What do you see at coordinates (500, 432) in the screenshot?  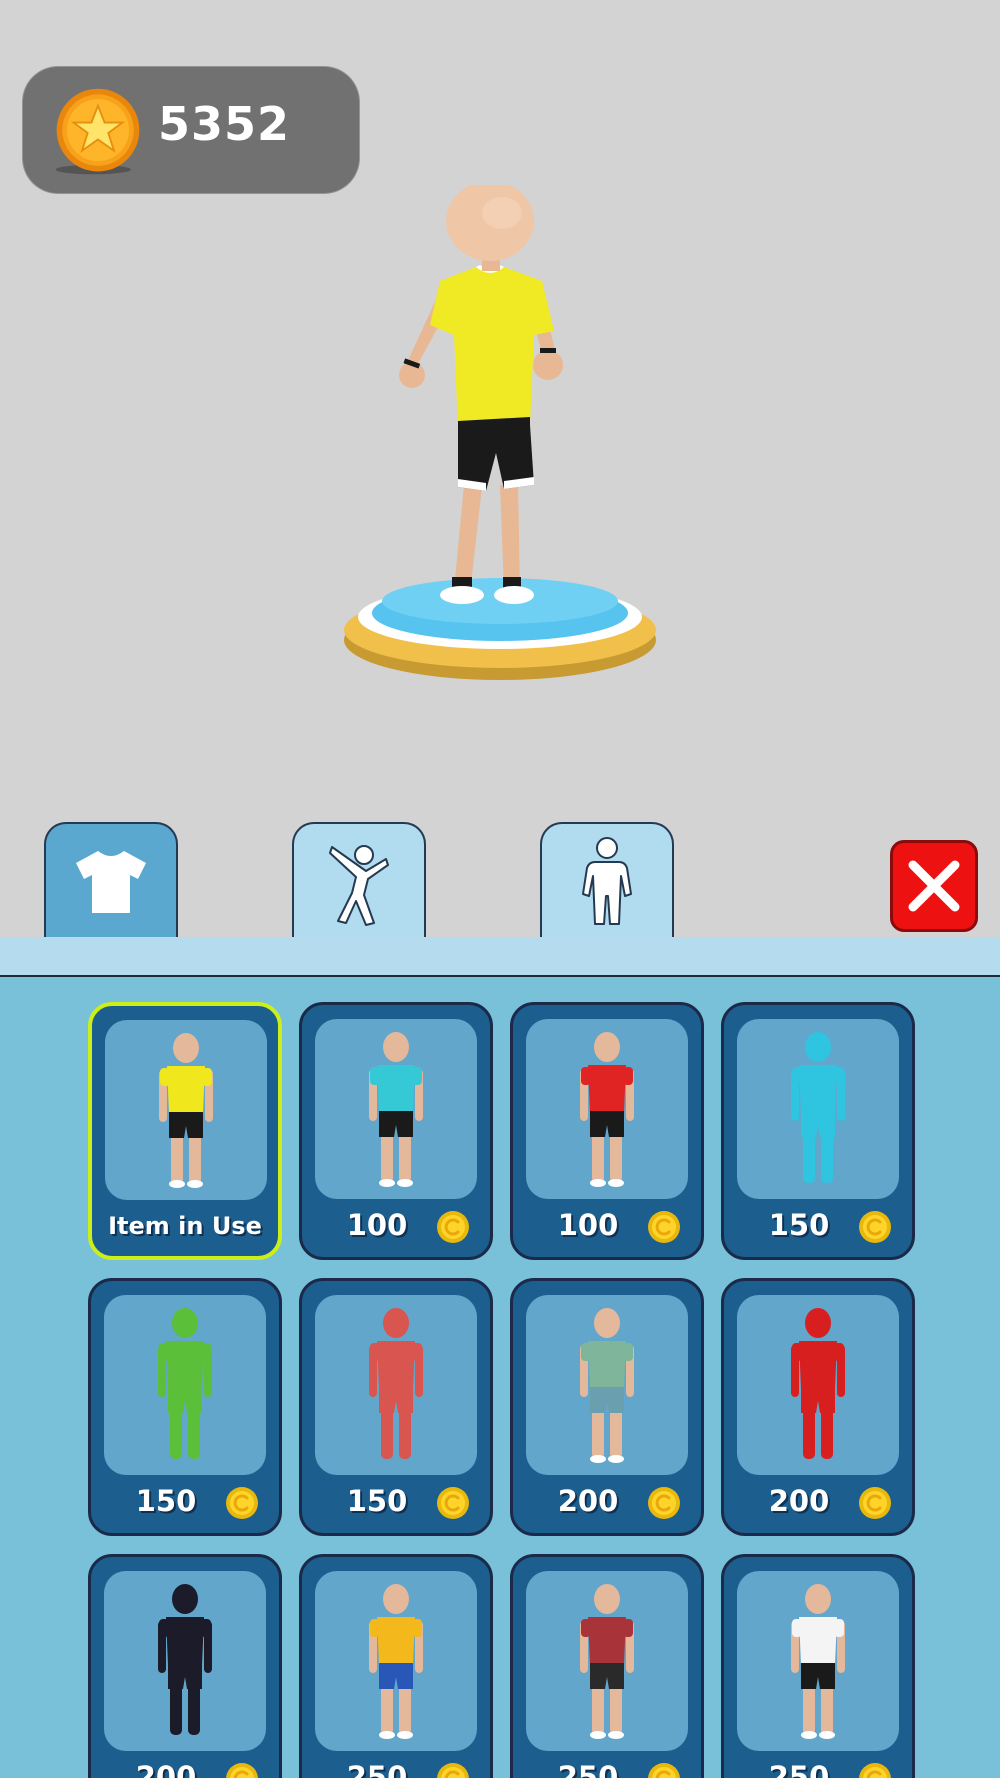 I see `player-character-model` at bounding box center [500, 432].